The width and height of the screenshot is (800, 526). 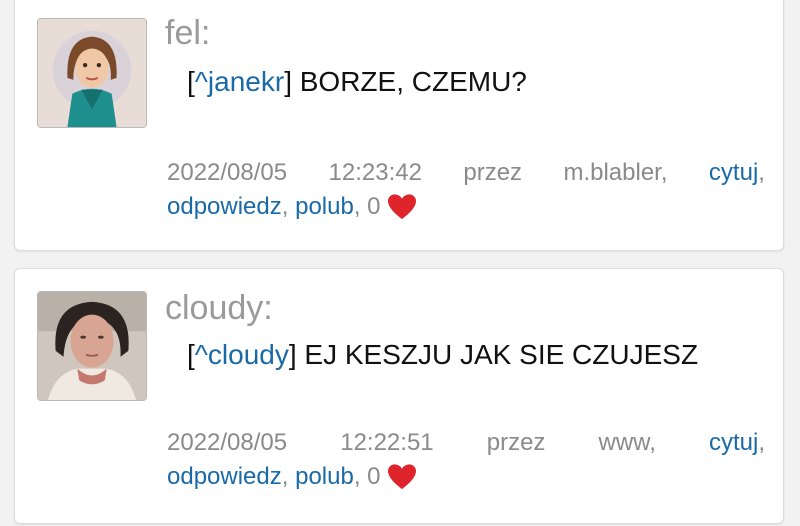 I want to click on by-user: m.blabler,, so click(x=615, y=172).